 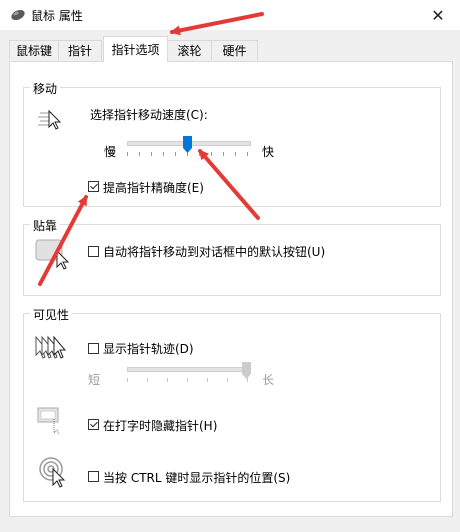 I want to click on pointer-speed-icon, so click(x=50, y=119).